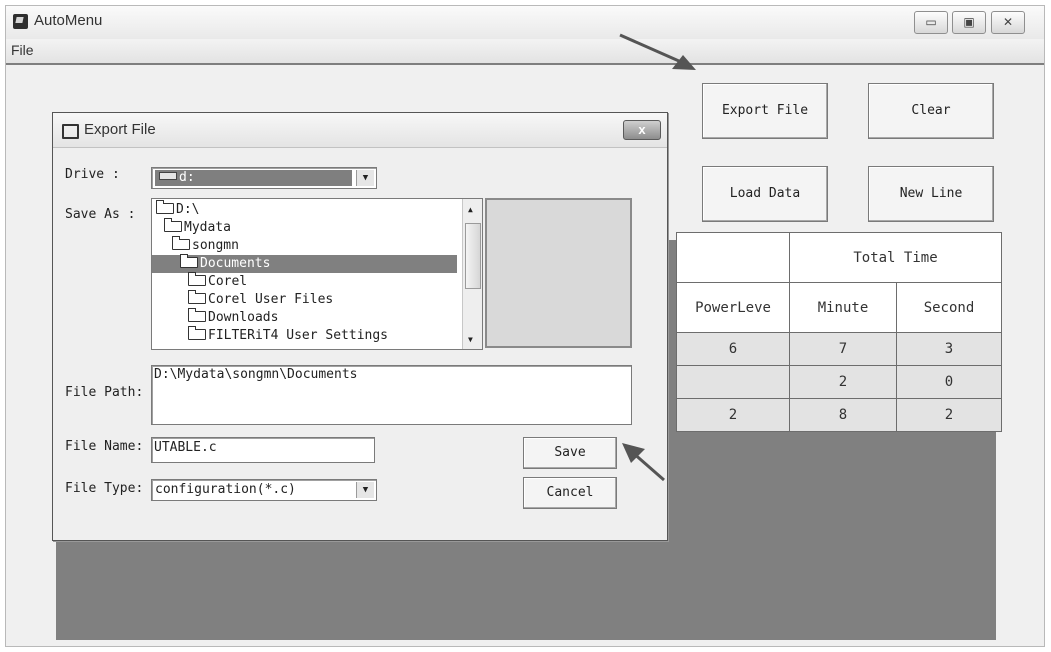 This screenshot has width=1051, height=652. What do you see at coordinates (733, 382) in the screenshot?
I see `table-cell` at bounding box center [733, 382].